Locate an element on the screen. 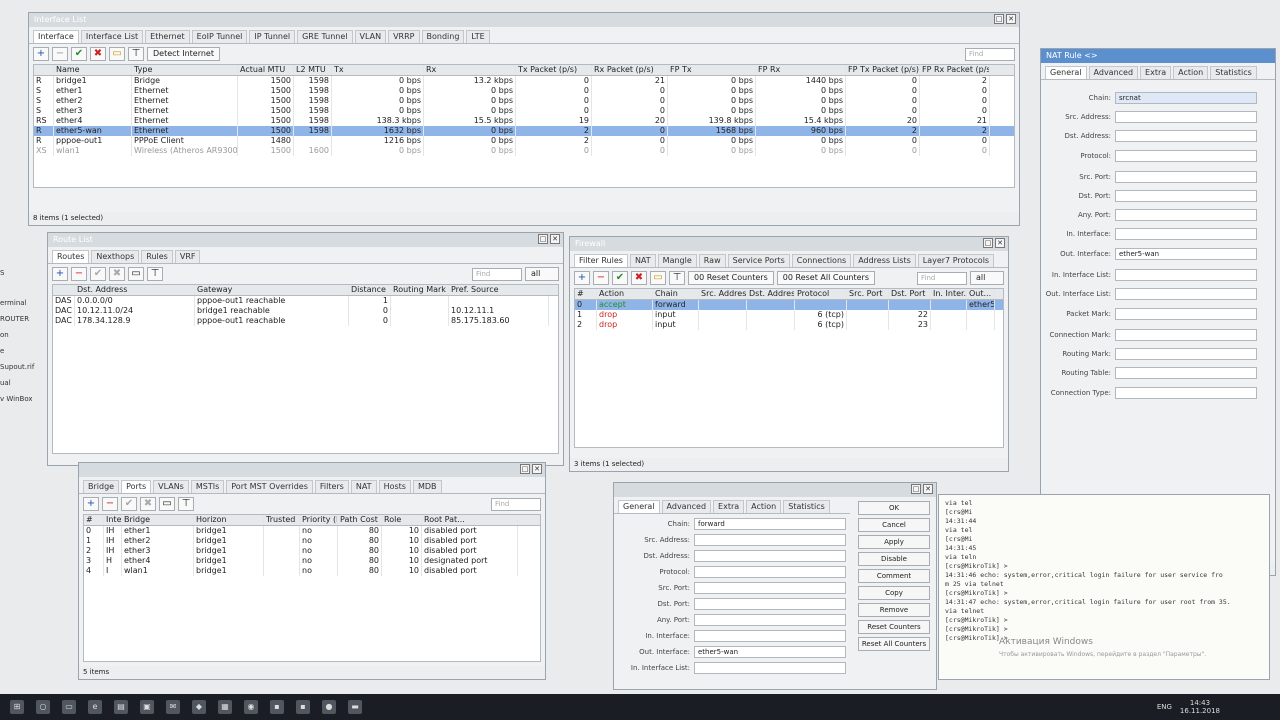  column-header: Name is located at coordinates (93, 70).